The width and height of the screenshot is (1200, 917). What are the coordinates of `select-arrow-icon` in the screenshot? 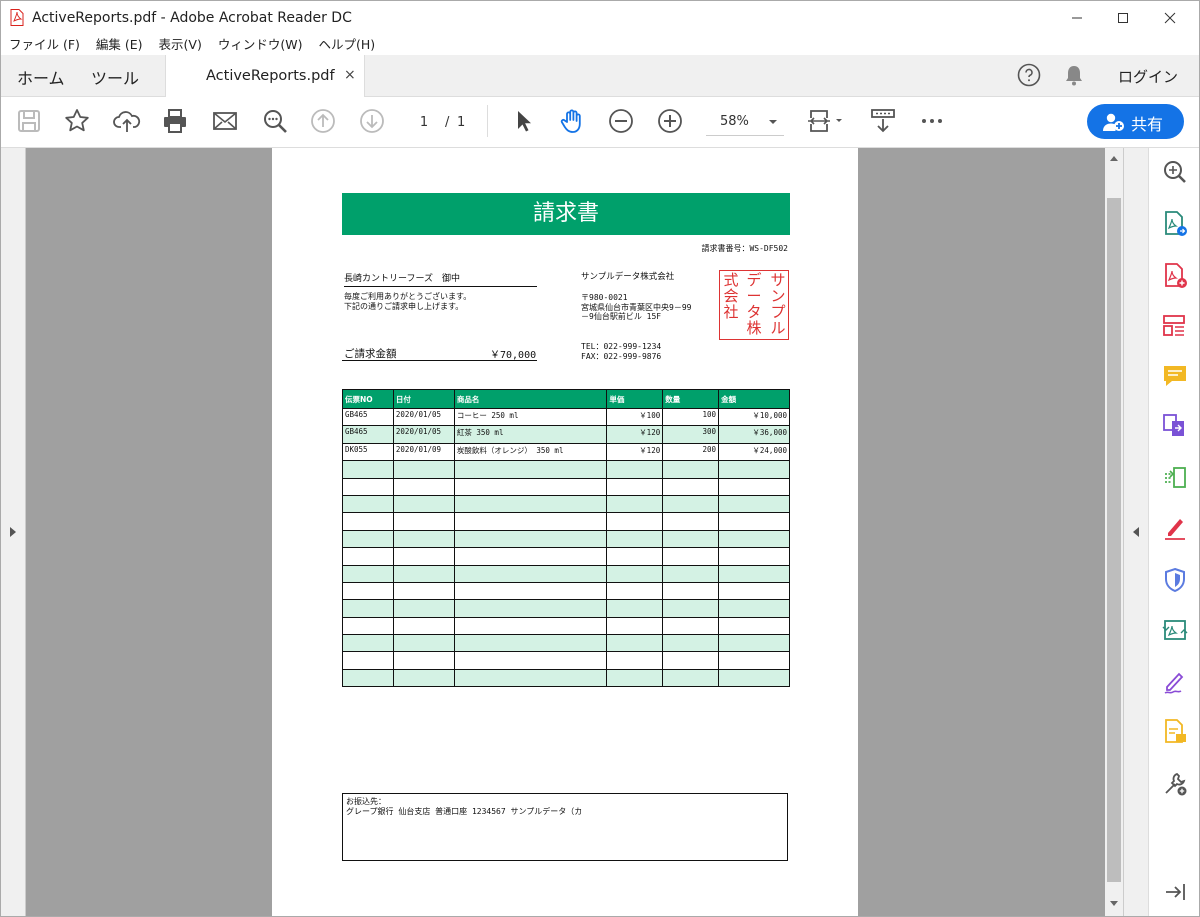 It's located at (523, 121).